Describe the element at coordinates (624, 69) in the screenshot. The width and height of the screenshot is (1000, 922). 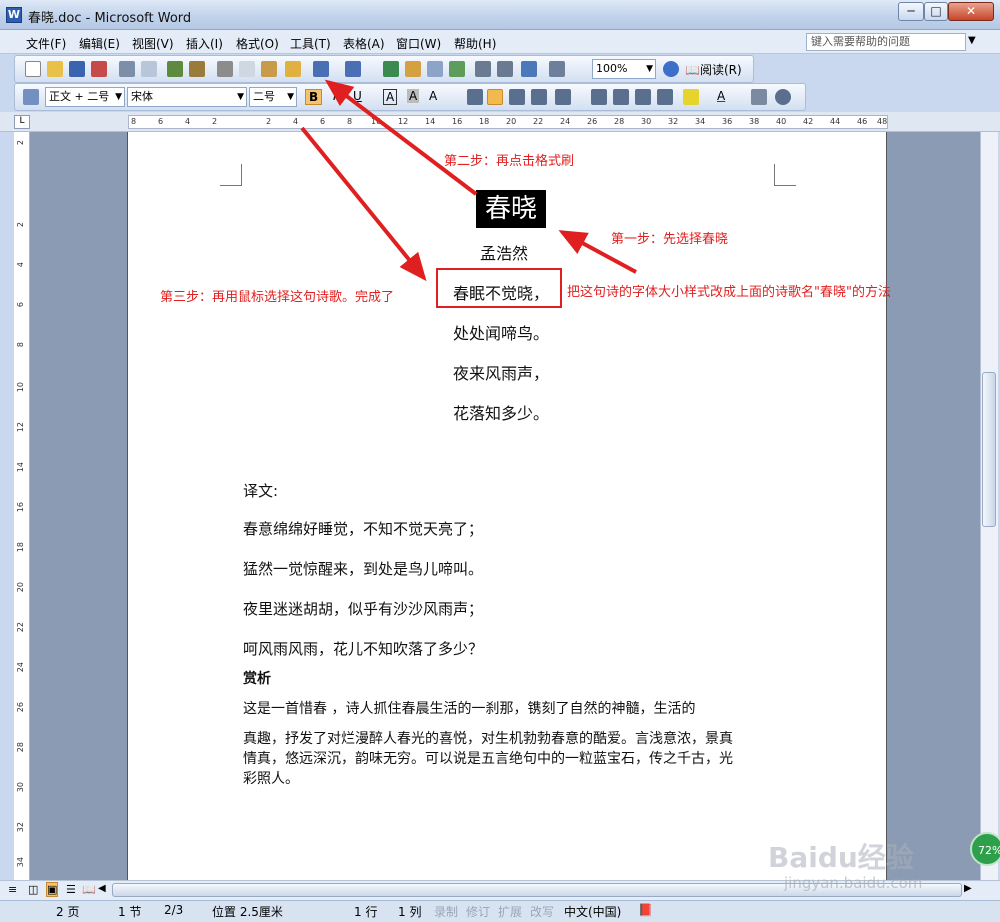
I see `zoom-select: 100% ▼` at that location.